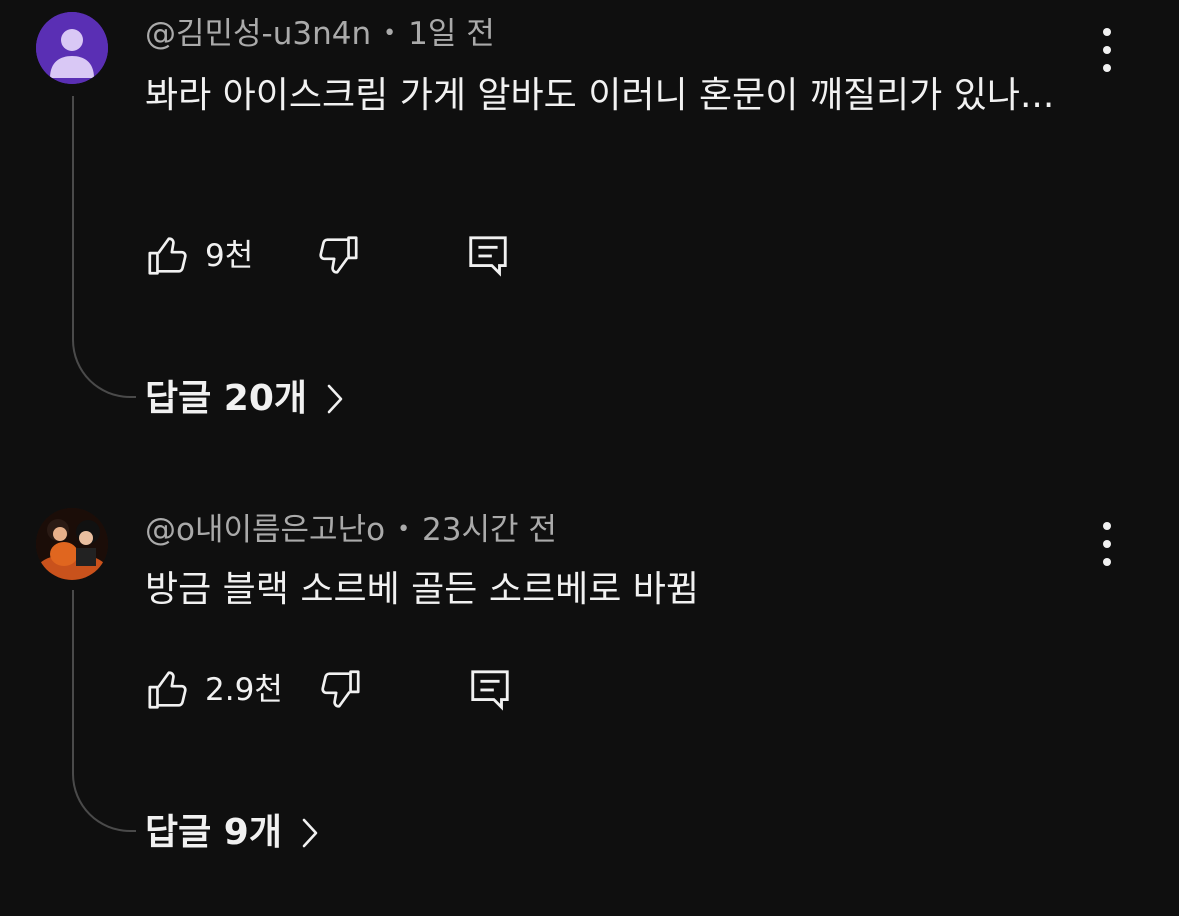 This screenshot has width=1179, height=916. I want to click on view-replies-button: 답글 9개, so click(232, 833).